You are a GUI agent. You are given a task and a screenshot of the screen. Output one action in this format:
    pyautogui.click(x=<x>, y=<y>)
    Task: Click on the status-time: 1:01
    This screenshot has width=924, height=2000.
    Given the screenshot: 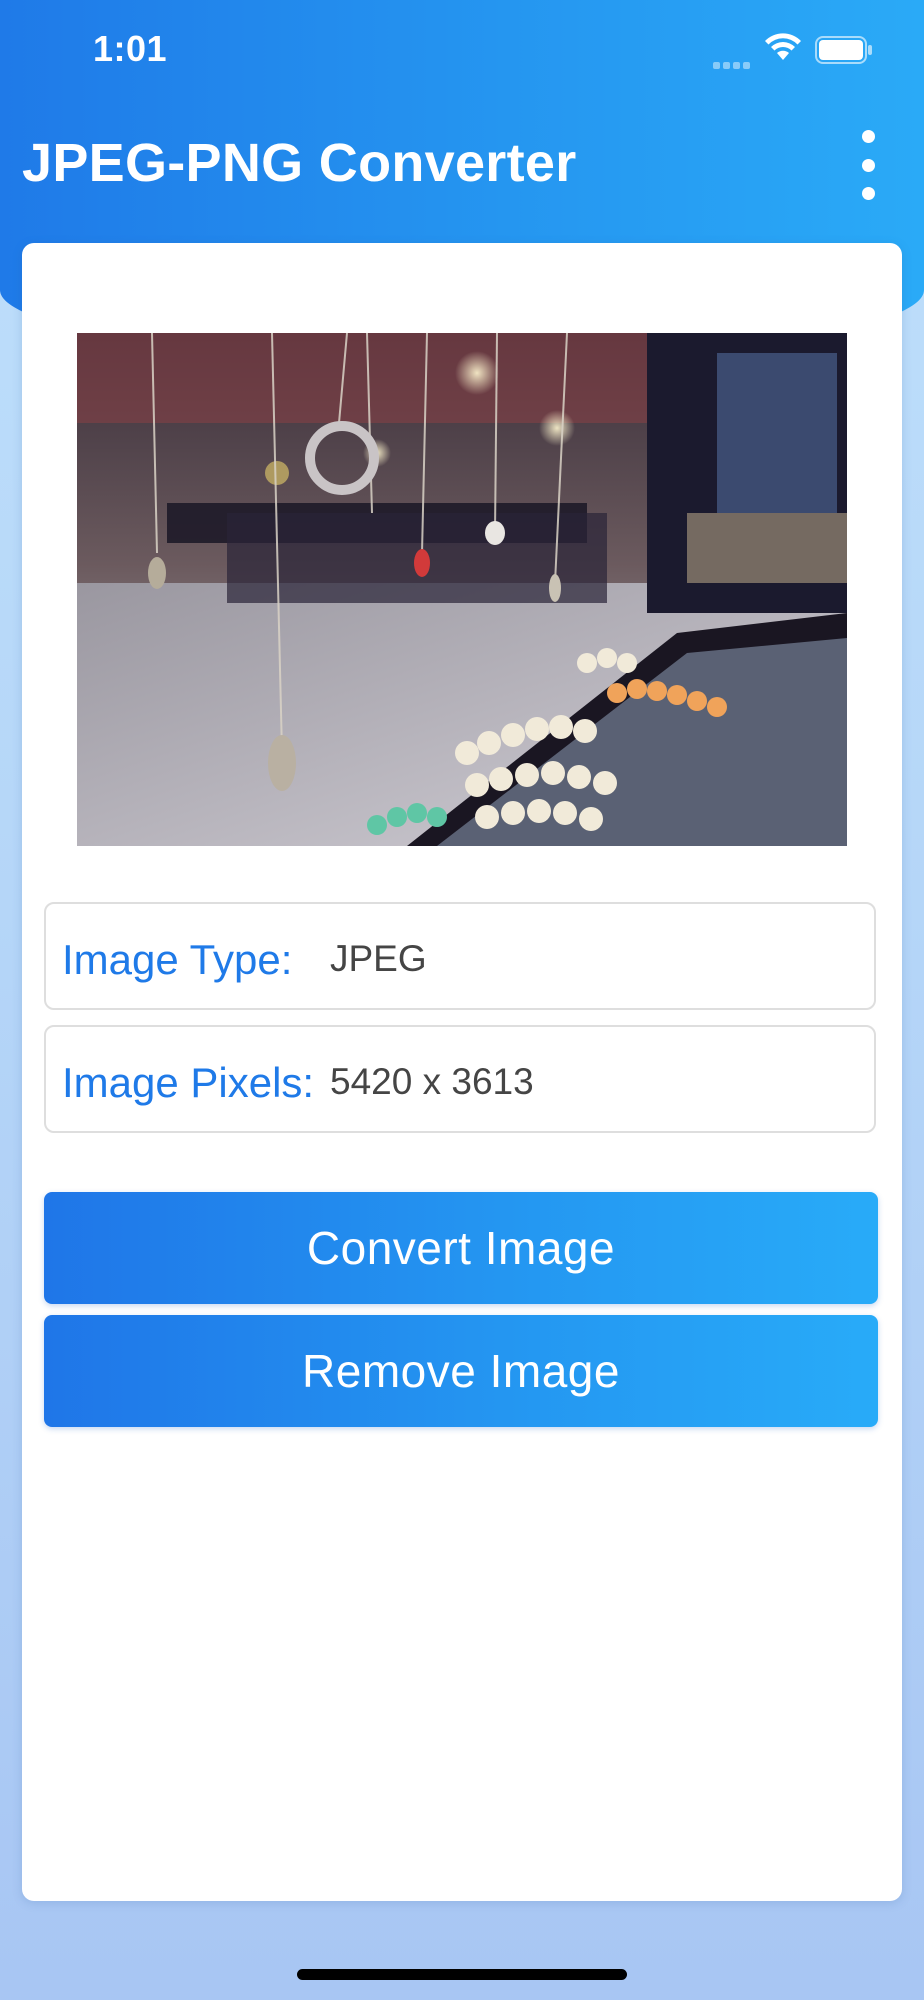 What is the action you would take?
    pyautogui.click(x=130, y=48)
    